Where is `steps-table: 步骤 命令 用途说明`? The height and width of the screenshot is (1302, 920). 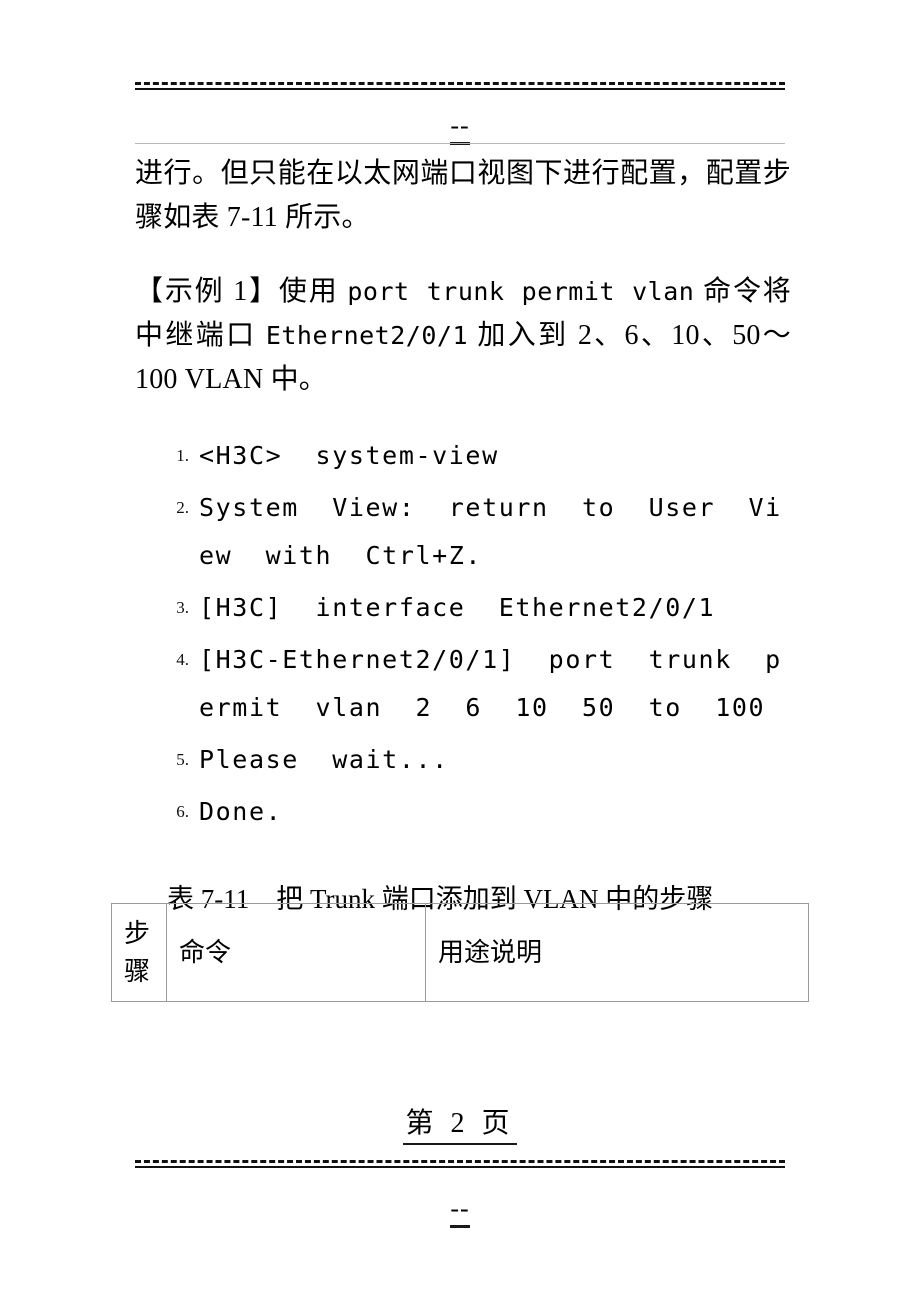 steps-table: 步骤 命令 用途说明 is located at coordinates (460, 952).